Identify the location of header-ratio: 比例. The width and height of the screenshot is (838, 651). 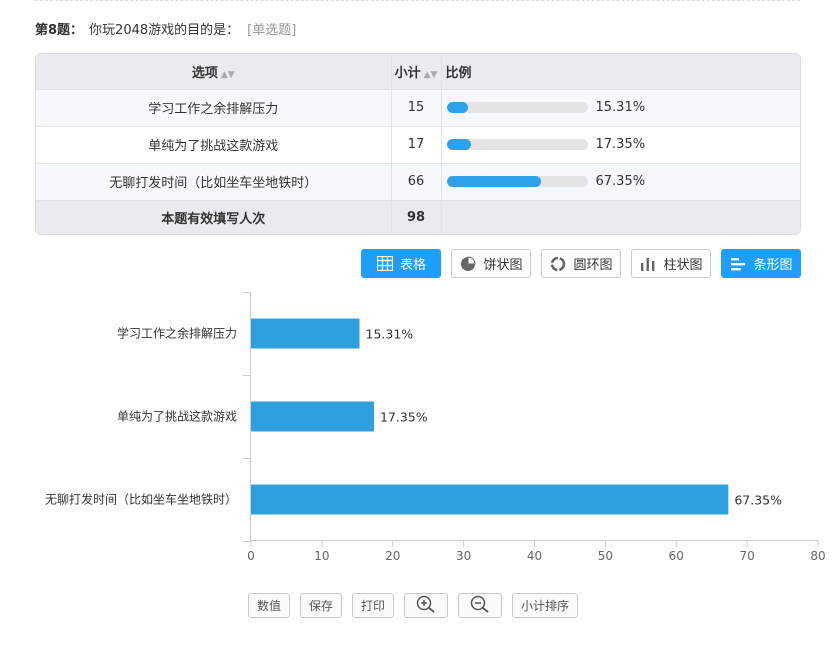
(620, 72).